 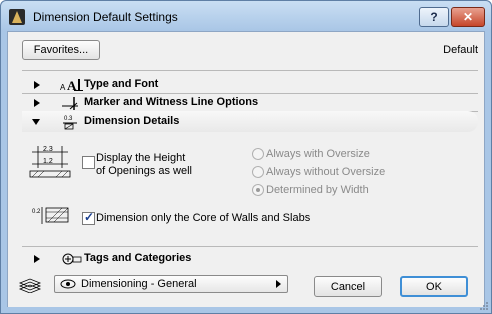 I want to click on dimension-details-icon: 0.3, so click(x=70, y=123).